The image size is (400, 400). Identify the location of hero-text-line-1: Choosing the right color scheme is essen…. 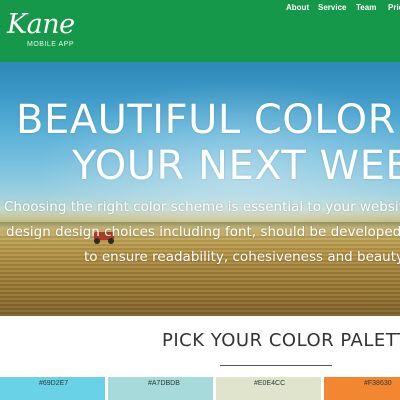
(202, 207).